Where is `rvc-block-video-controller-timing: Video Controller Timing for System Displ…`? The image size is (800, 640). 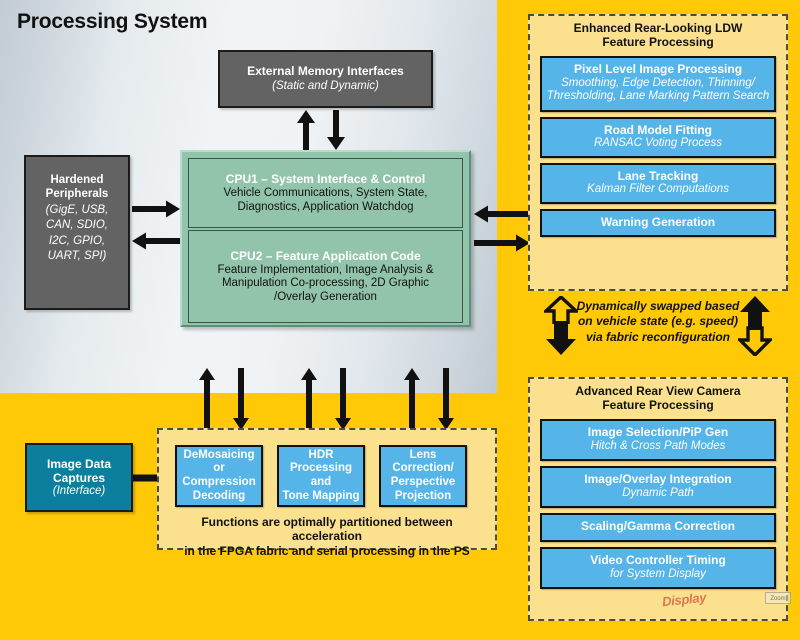
rvc-block-video-controller-timing: Video Controller Timing for System Displ… is located at coordinates (658, 567).